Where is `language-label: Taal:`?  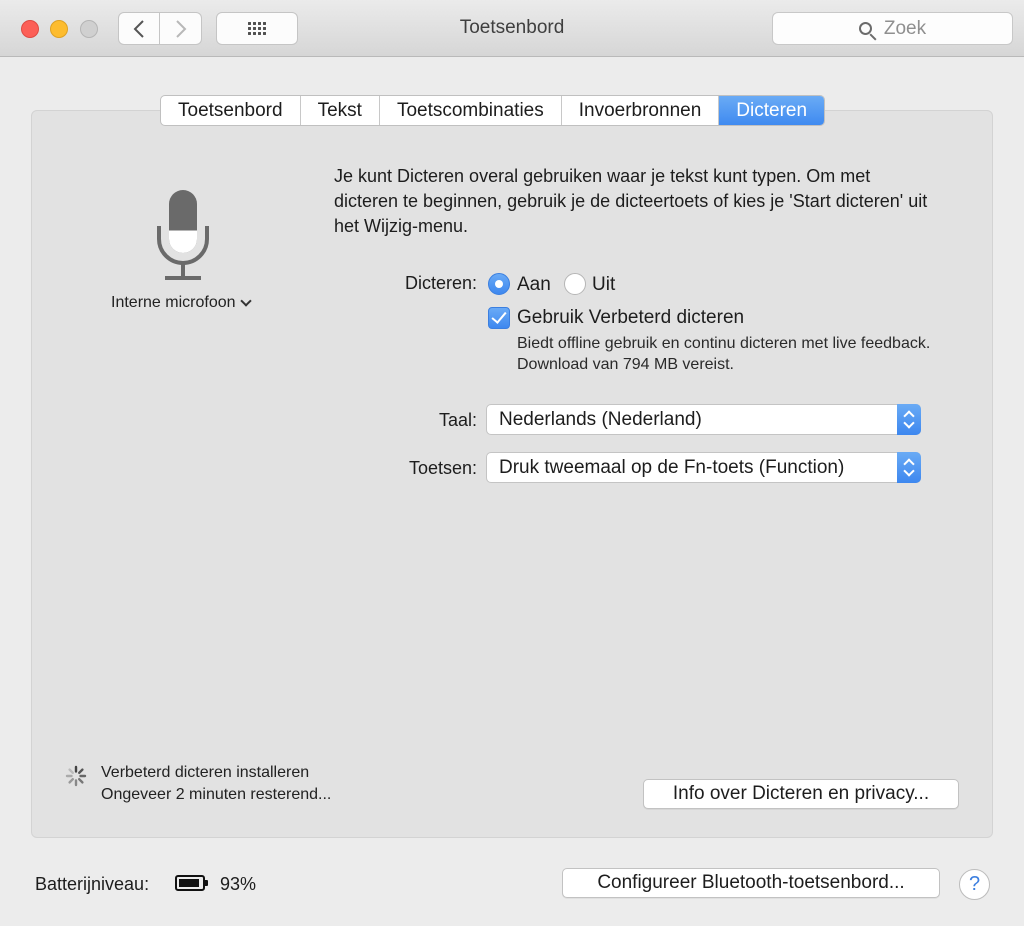
language-label: Taal: is located at coordinates (457, 420).